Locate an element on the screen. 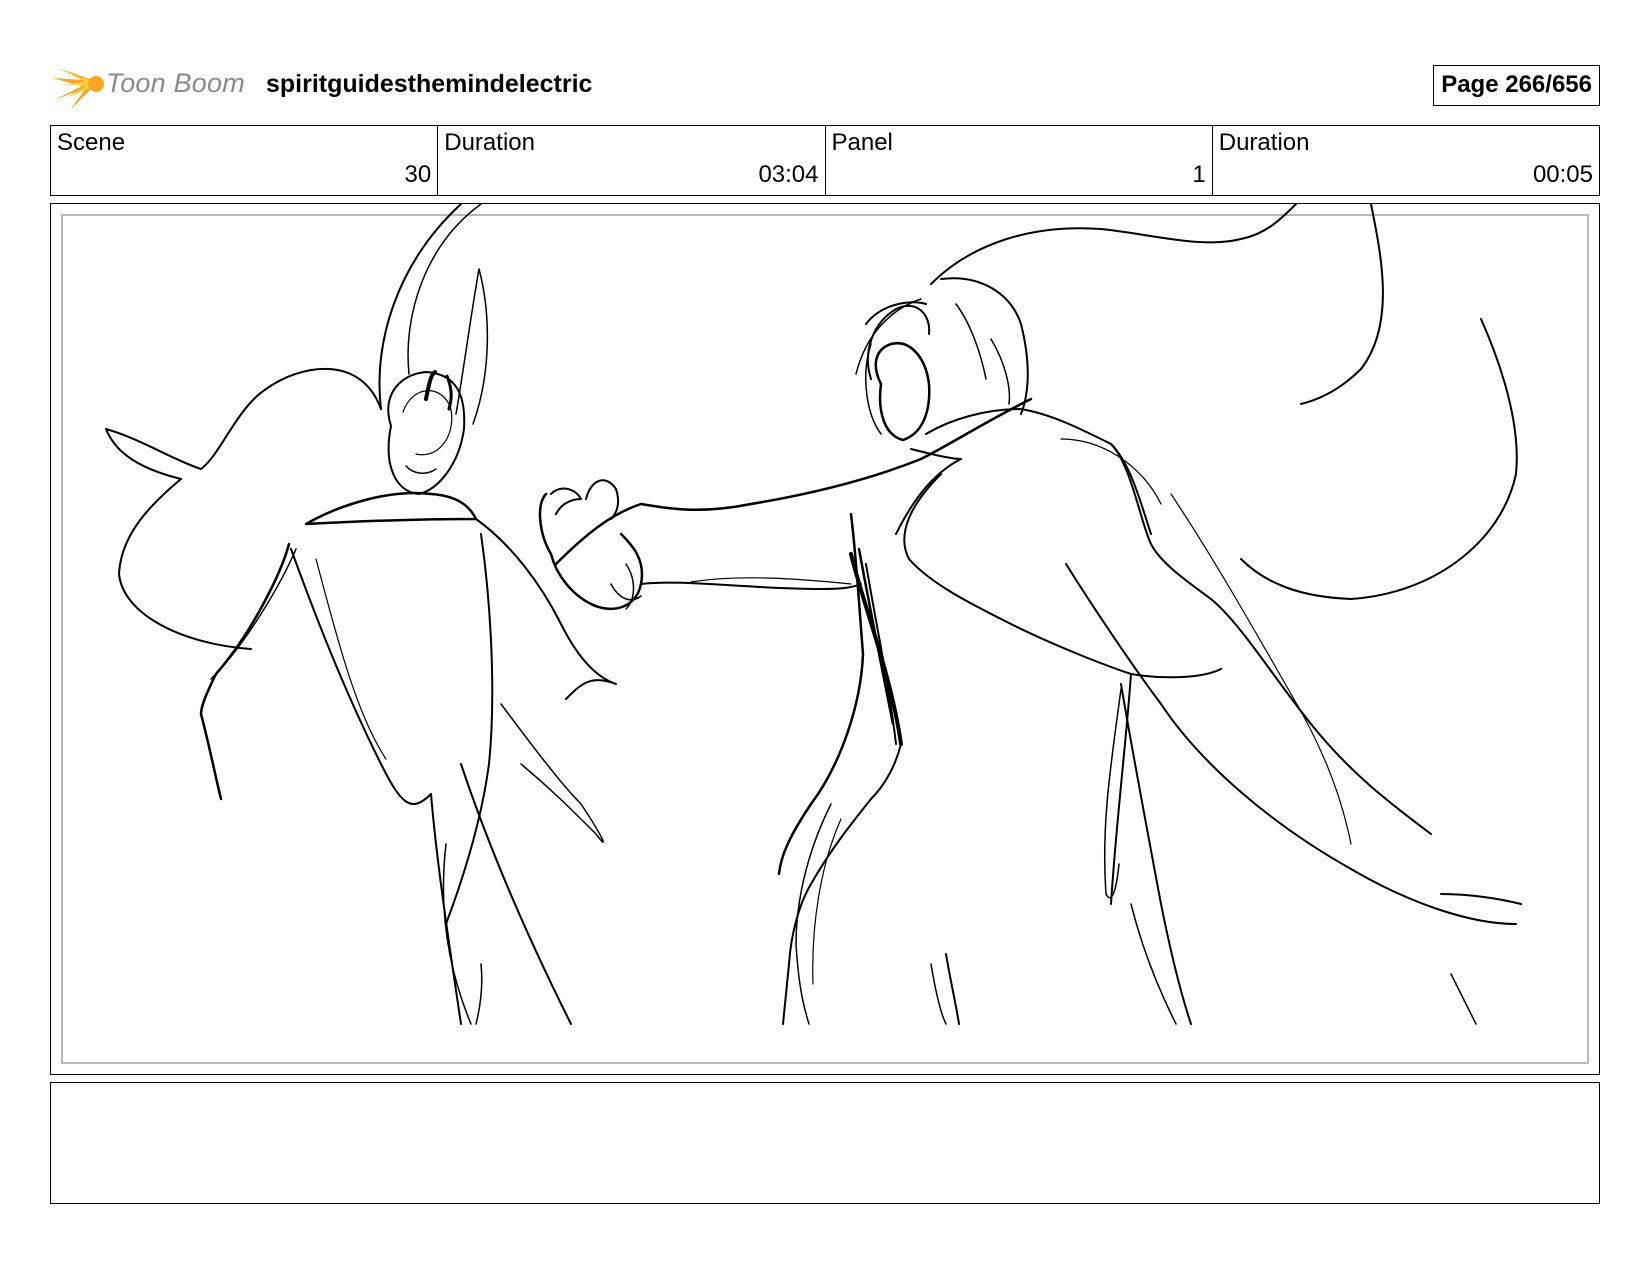  right-figure-back is located at coordinates (1271, 639).